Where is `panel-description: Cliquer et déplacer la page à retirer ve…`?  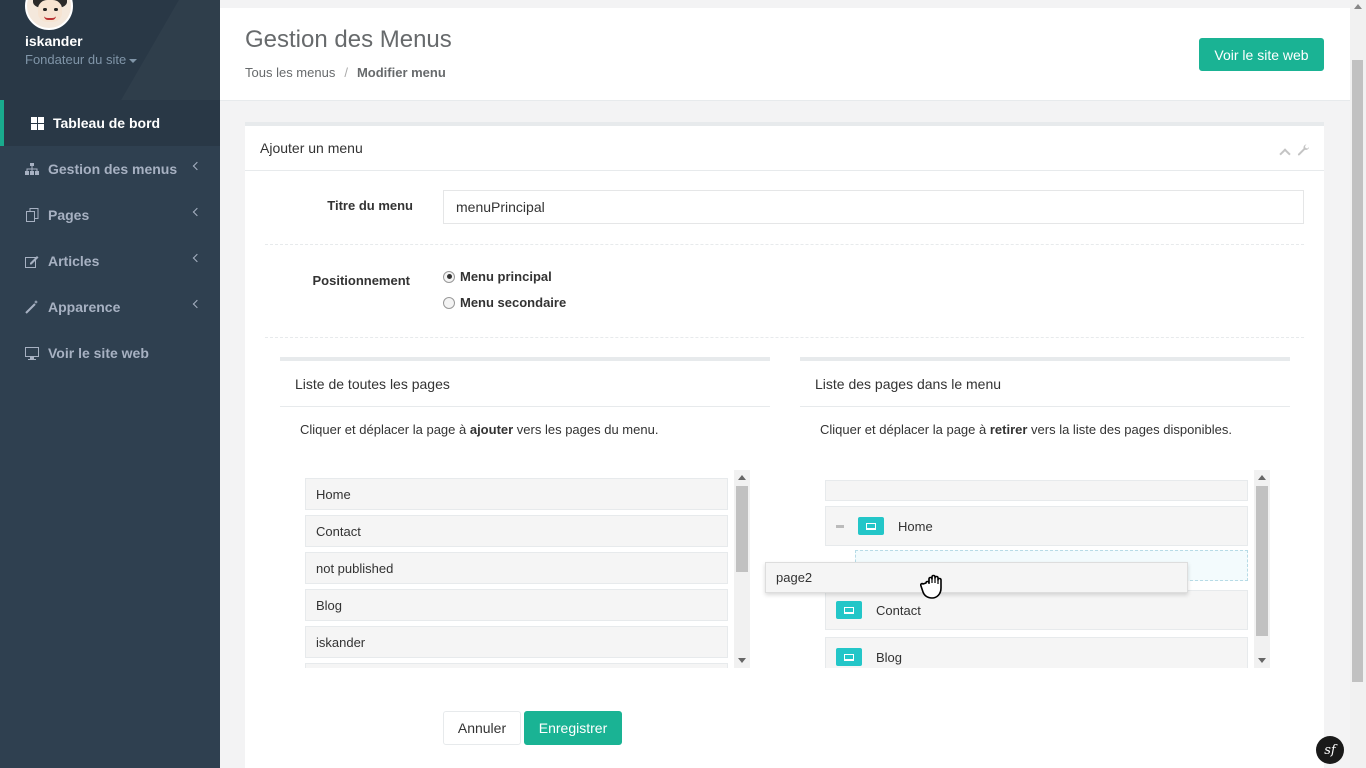 panel-description: Cliquer et déplacer la page à retirer ve… is located at coordinates (1026, 429).